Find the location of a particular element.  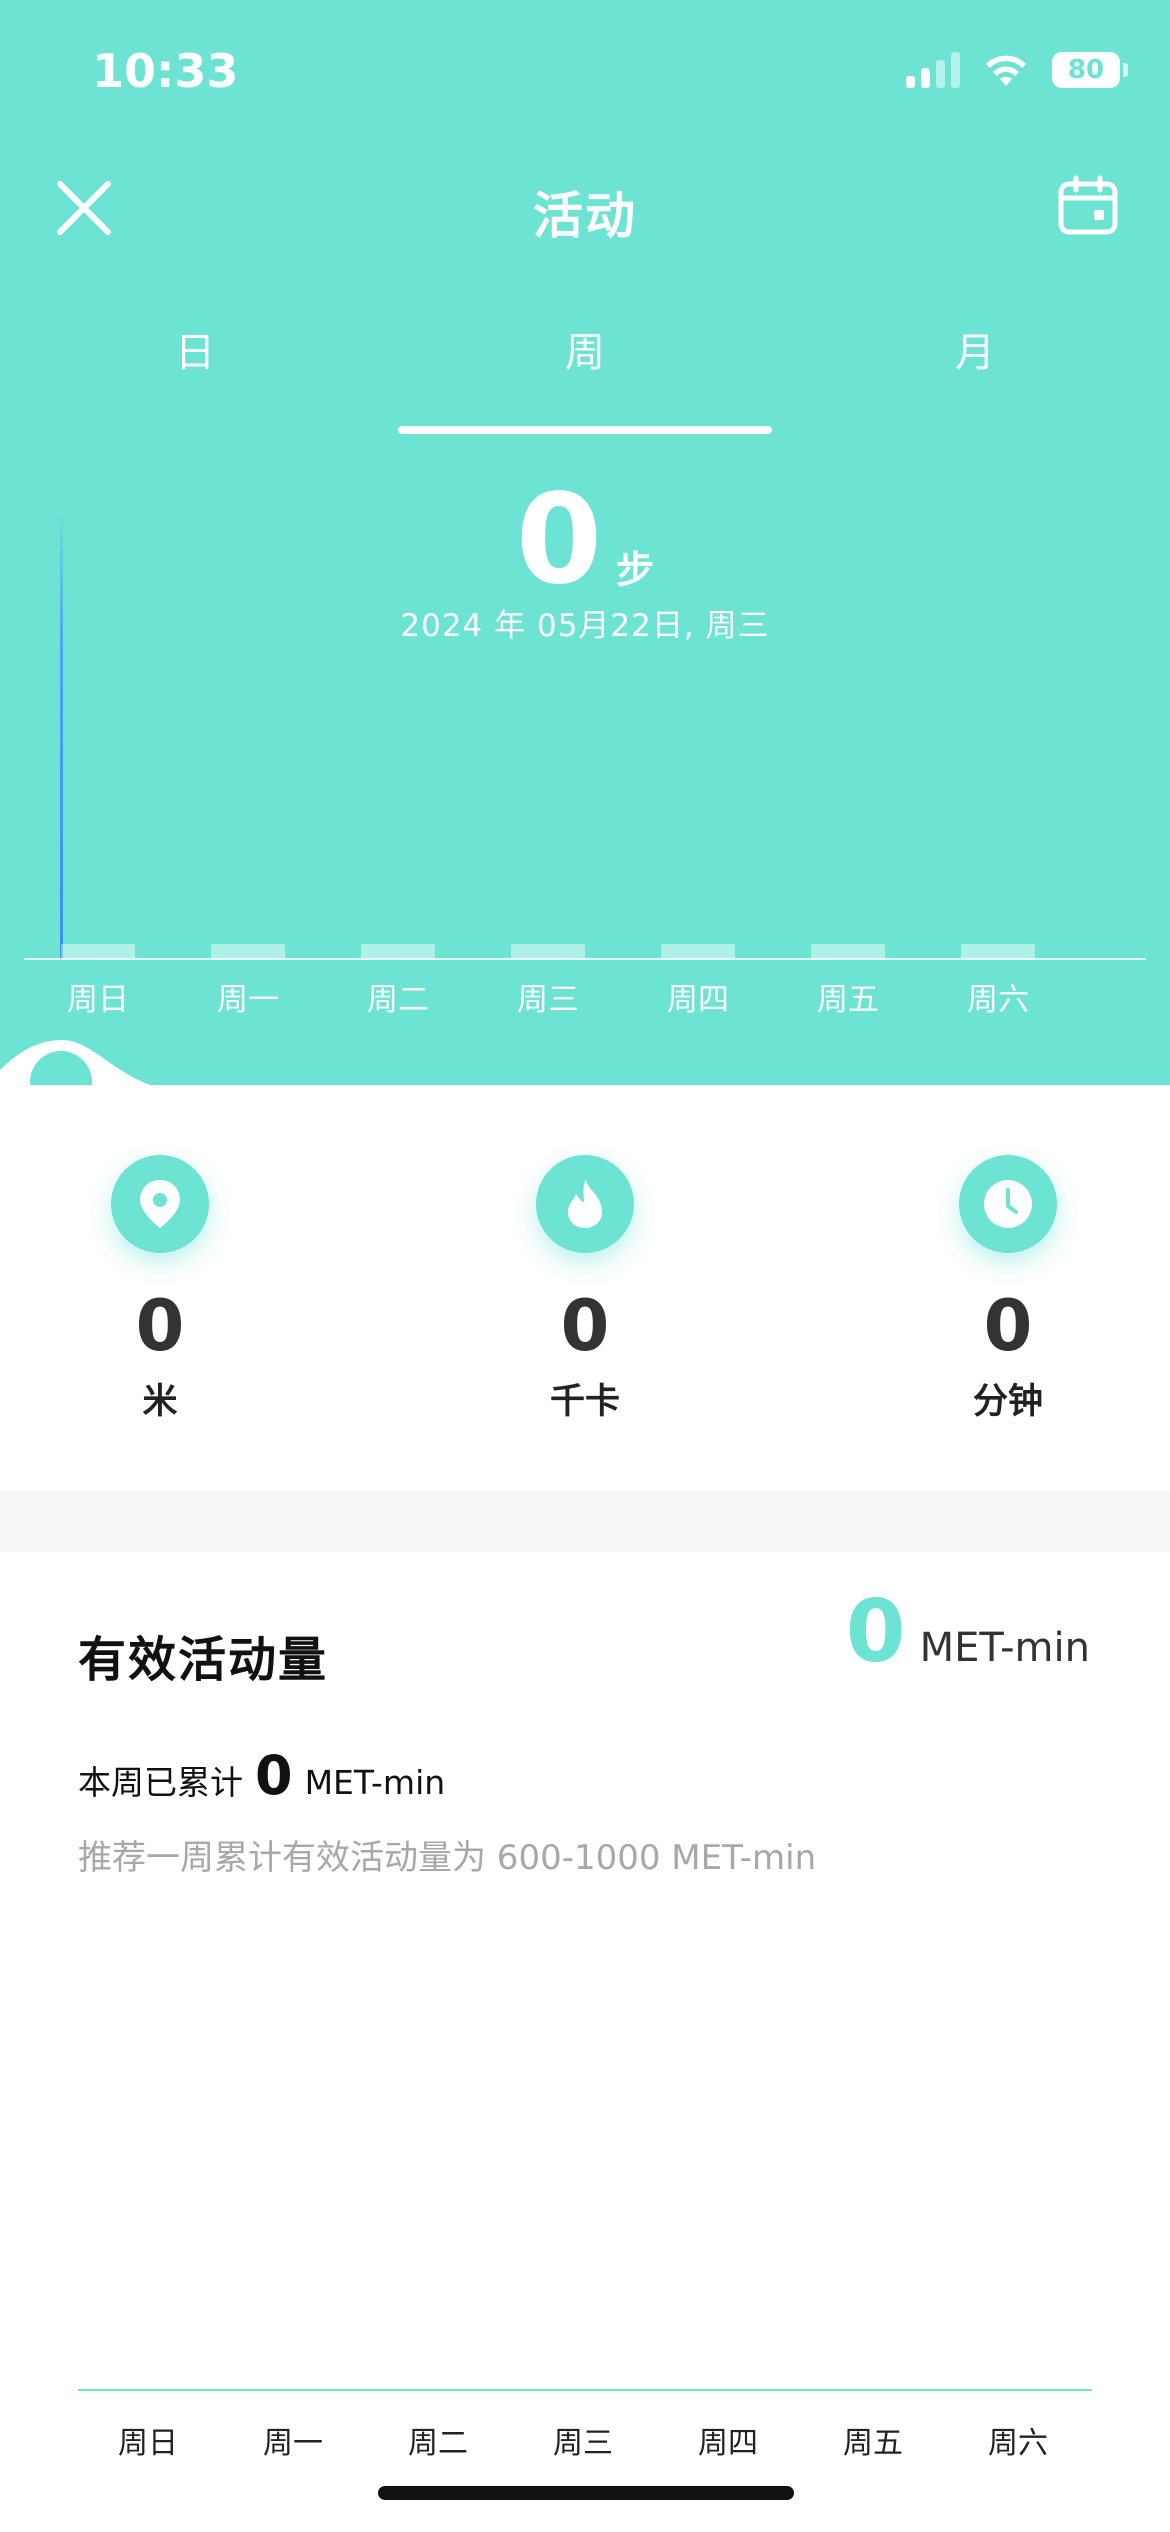

met-day-label: 周五 is located at coordinates (873, 2443).